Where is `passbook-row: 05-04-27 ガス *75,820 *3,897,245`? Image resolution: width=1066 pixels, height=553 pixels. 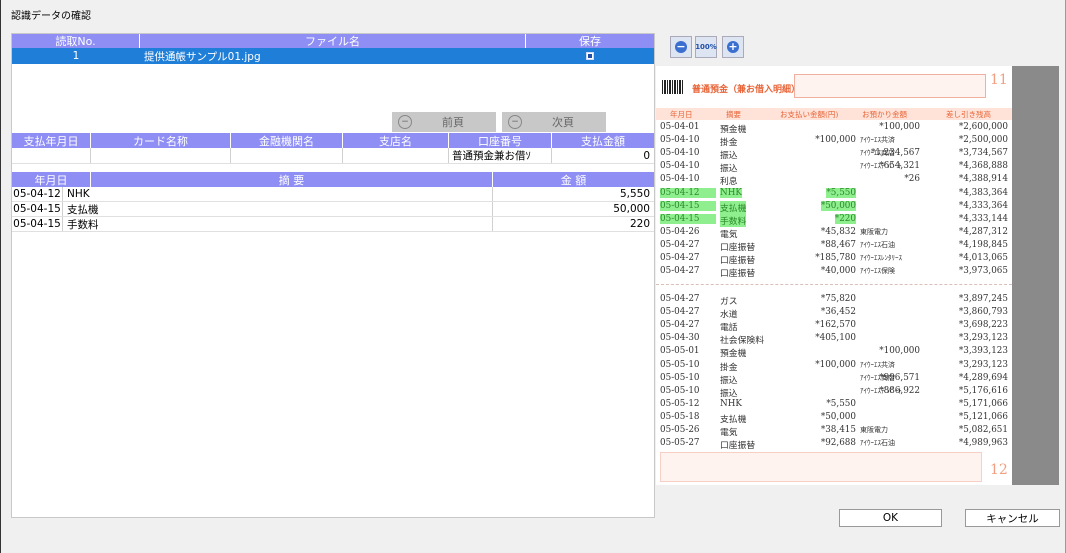
passbook-row: 05-04-27 ガス *75,820 *3,897,245 is located at coordinates (834, 300).